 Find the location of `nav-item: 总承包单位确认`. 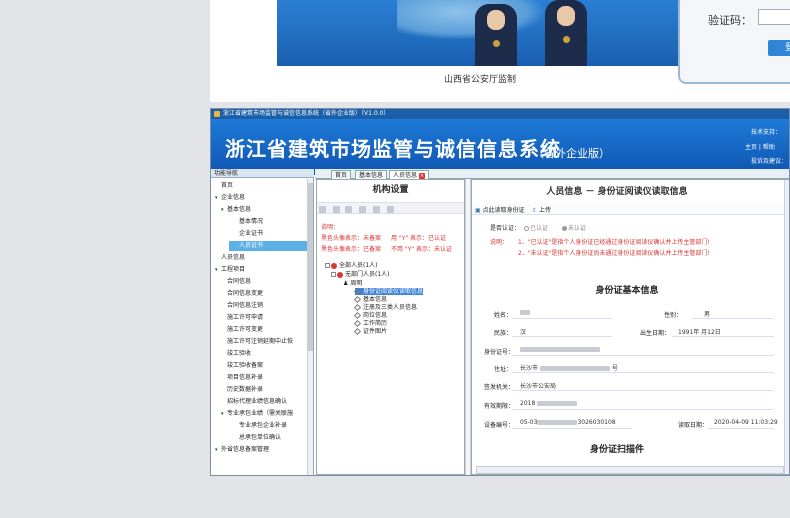

nav-item: 总承包单位确认 is located at coordinates (260, 438).